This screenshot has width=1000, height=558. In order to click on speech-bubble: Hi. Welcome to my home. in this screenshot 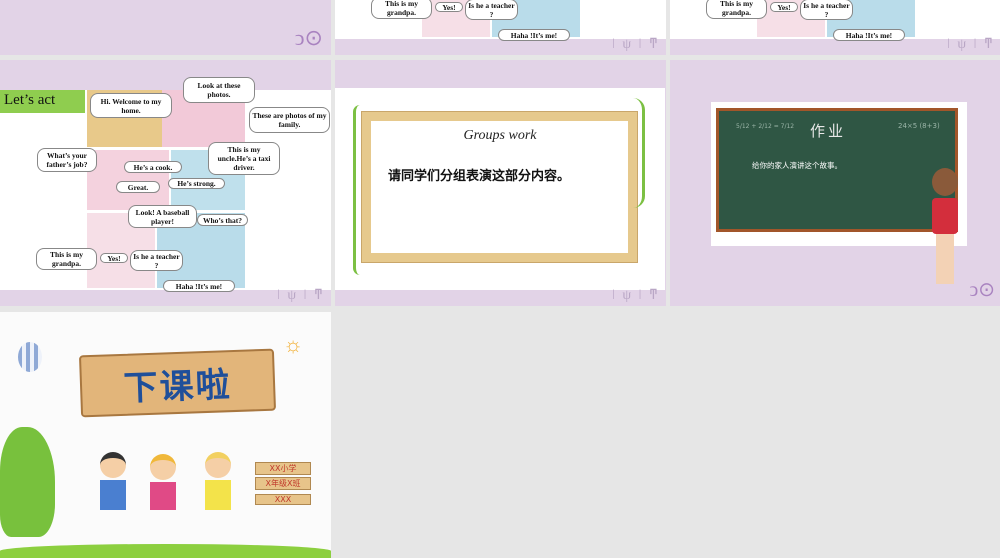, I will do `click(131, 105)`.